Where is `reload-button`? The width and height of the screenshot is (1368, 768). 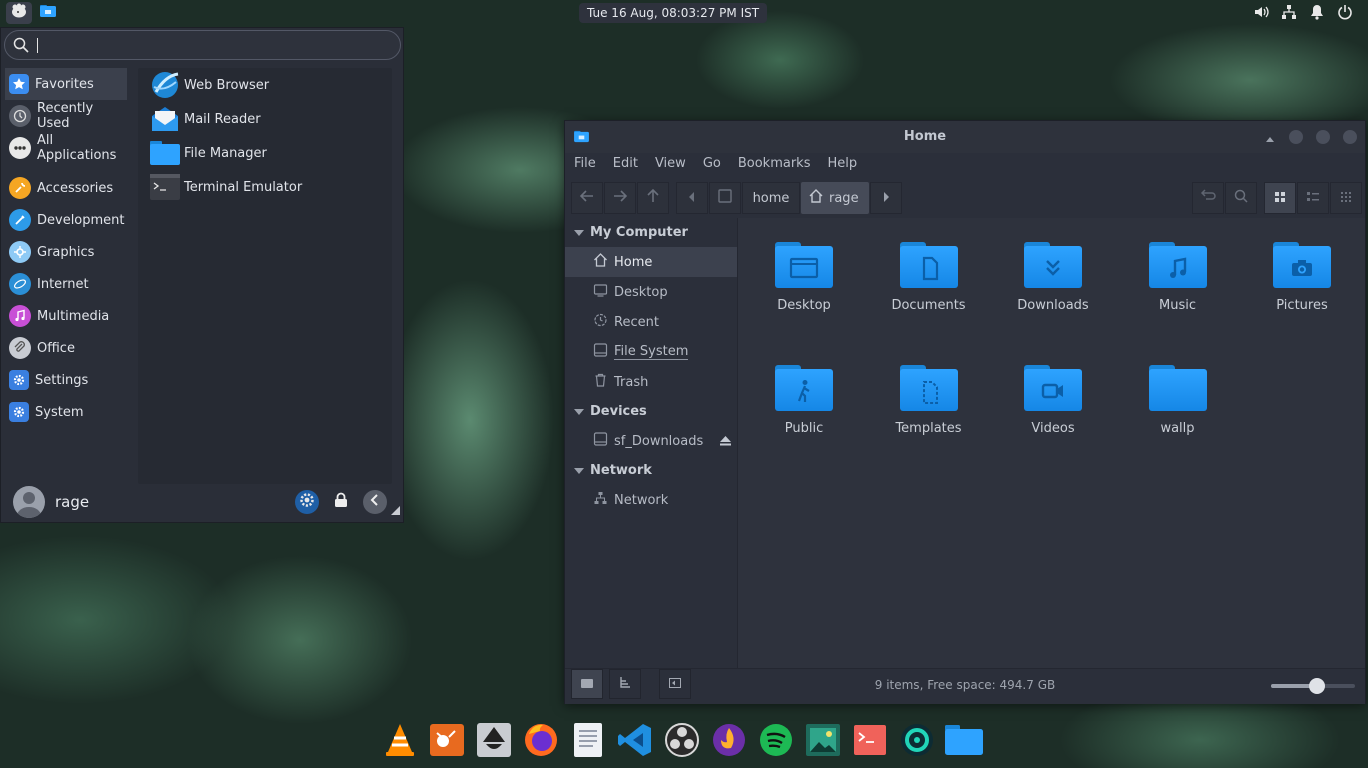 reload-button is located at coordinates (1208, 198).